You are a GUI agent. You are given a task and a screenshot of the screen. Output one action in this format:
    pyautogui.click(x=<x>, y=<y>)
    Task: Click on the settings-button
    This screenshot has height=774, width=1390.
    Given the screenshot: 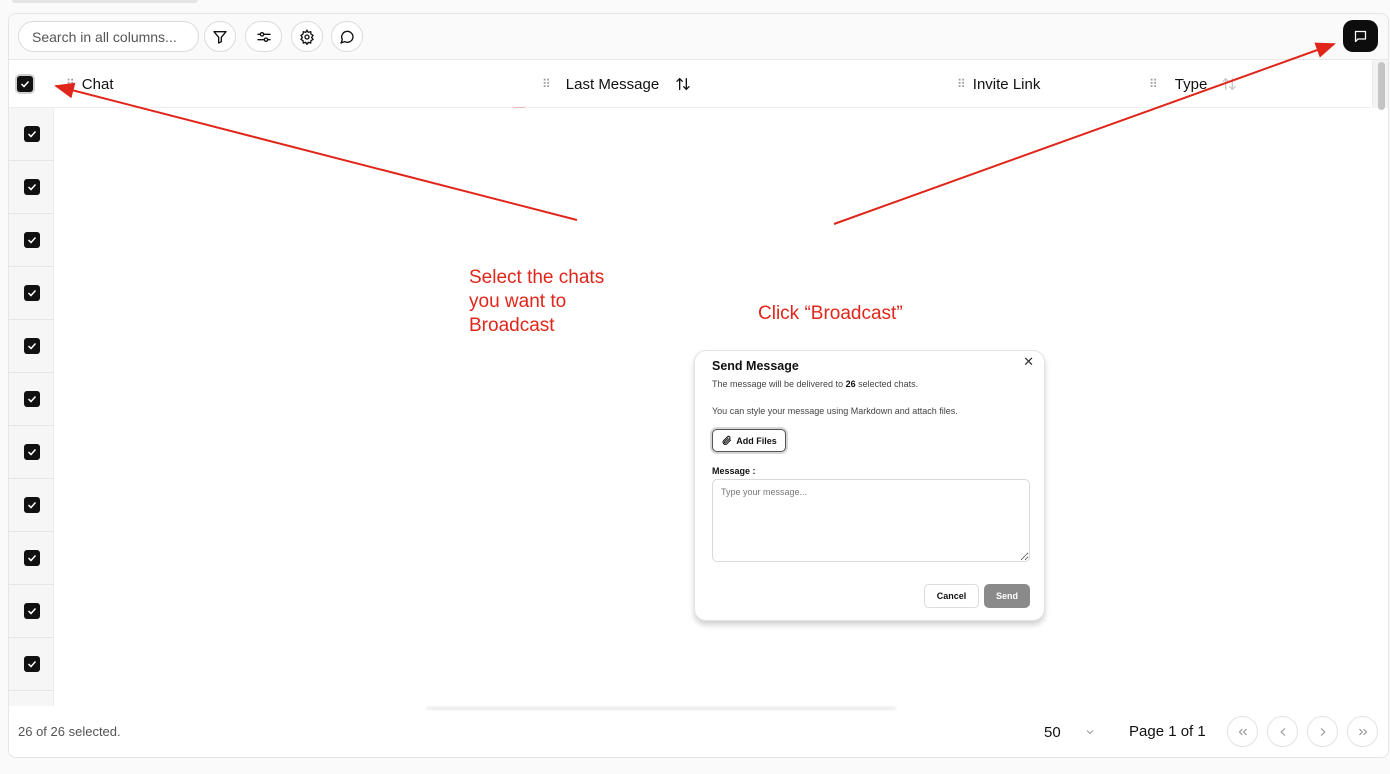 What is the action you would take?
    pyautogui.click(x=307, y=36)
    